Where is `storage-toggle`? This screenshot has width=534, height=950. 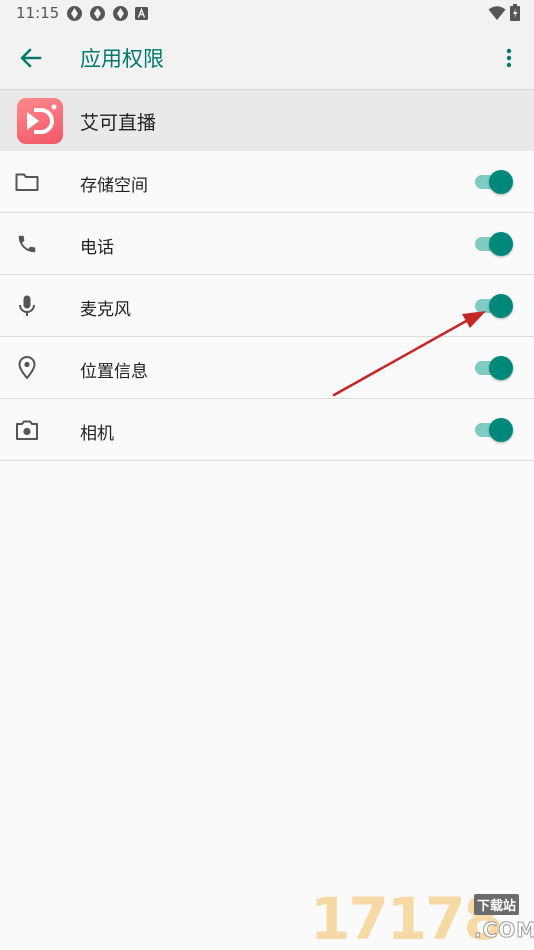 storage-toggle is located at coordinates (494, 182).